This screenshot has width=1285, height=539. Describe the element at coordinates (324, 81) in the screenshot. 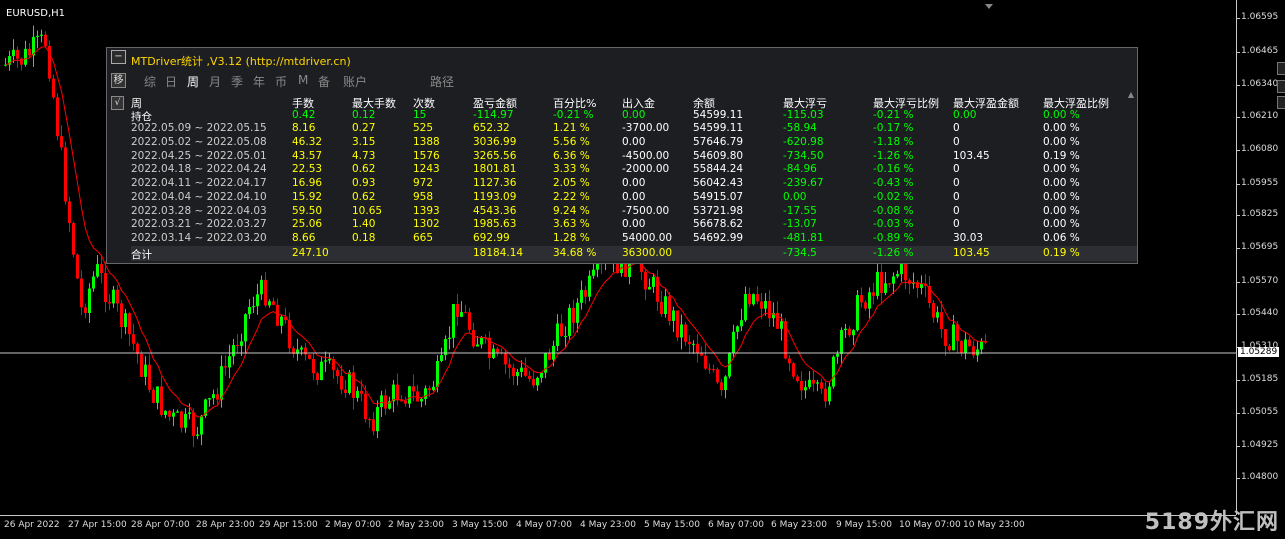

I see `tab-8: 备` at that location.